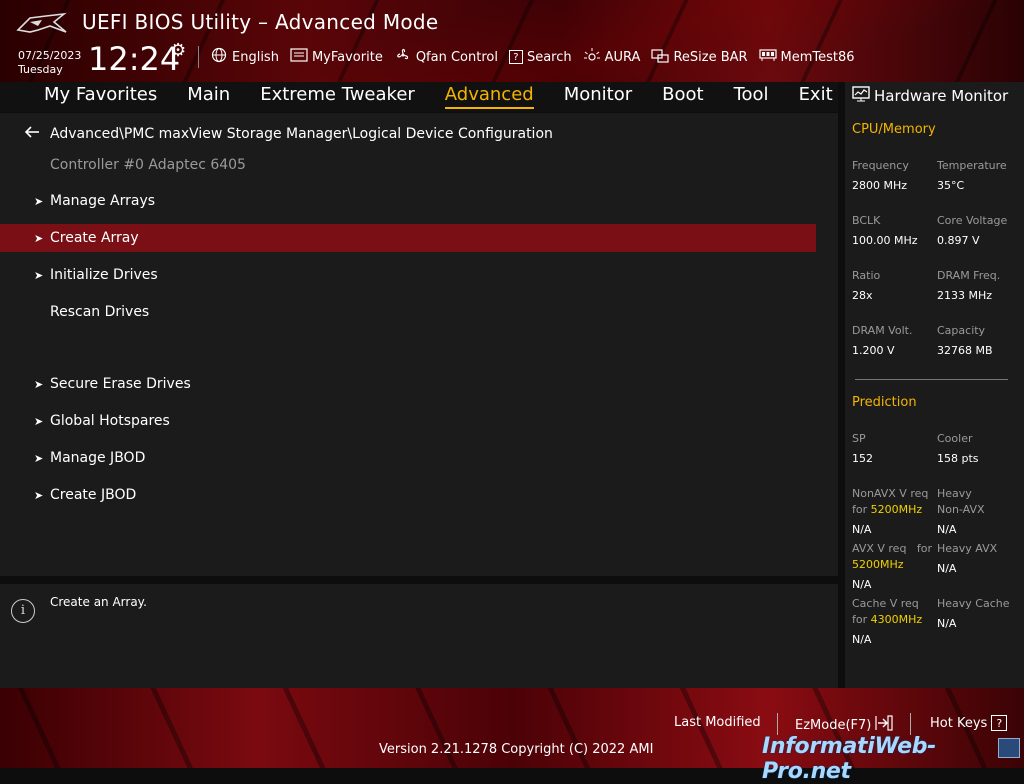 This screenshot has height=784, width=1024. What do you see at coordinates (896, 509) in the screenshot?
I see `nonavx-freq: 5200MHz` at bounding box center [896, 509].